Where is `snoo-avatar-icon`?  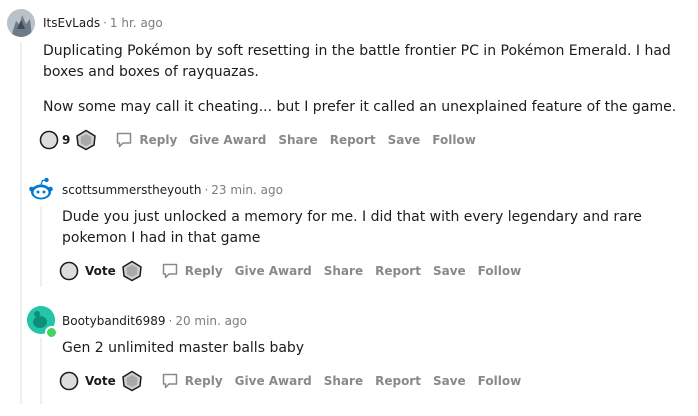 snoo-avatar-icon is located at coordinates (41, 189).